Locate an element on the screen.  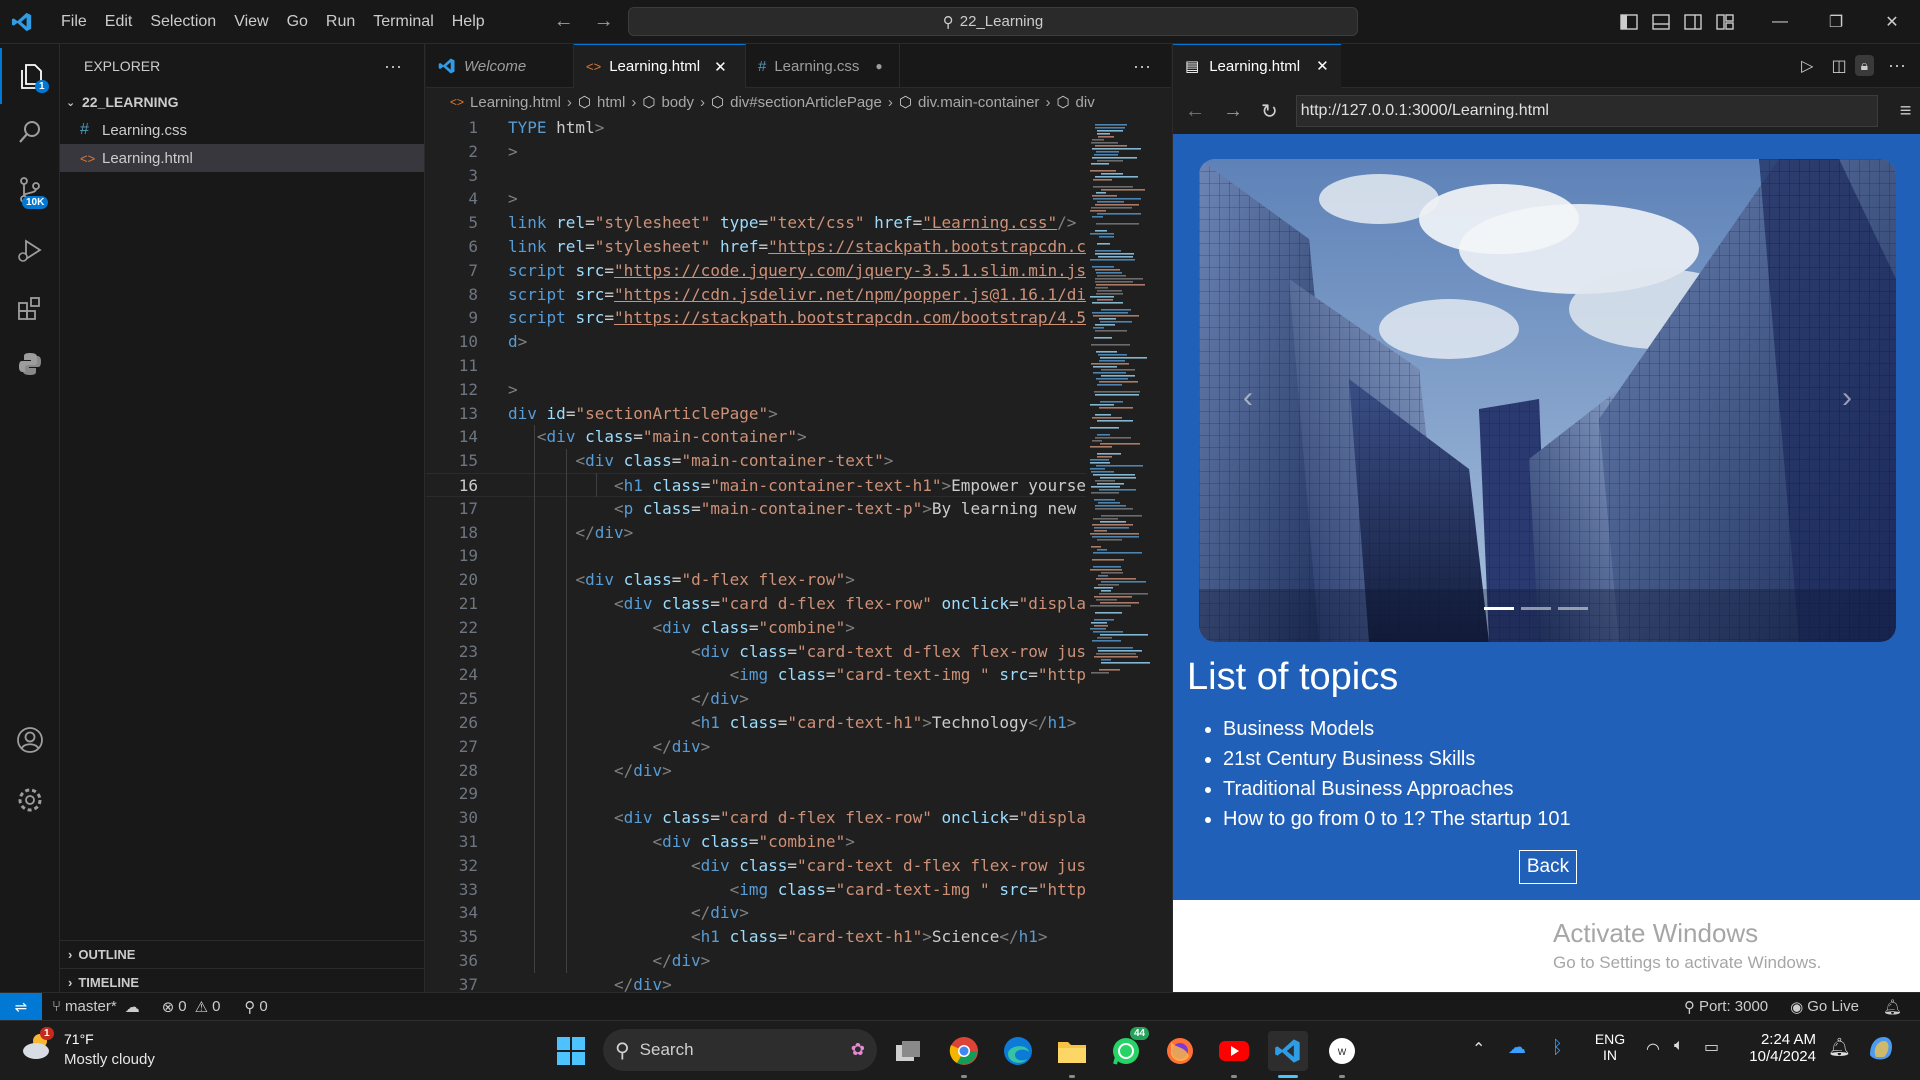
file-item-html: <> Learning.html is located at coordinates (242, 158).